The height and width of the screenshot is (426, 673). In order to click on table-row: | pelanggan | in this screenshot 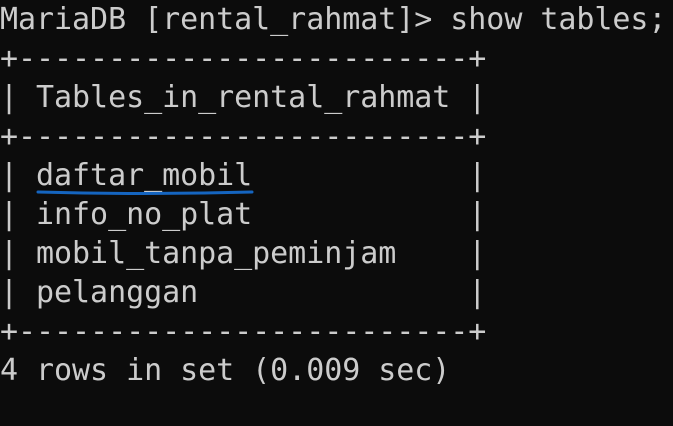, I will do `click(243, 292)`.